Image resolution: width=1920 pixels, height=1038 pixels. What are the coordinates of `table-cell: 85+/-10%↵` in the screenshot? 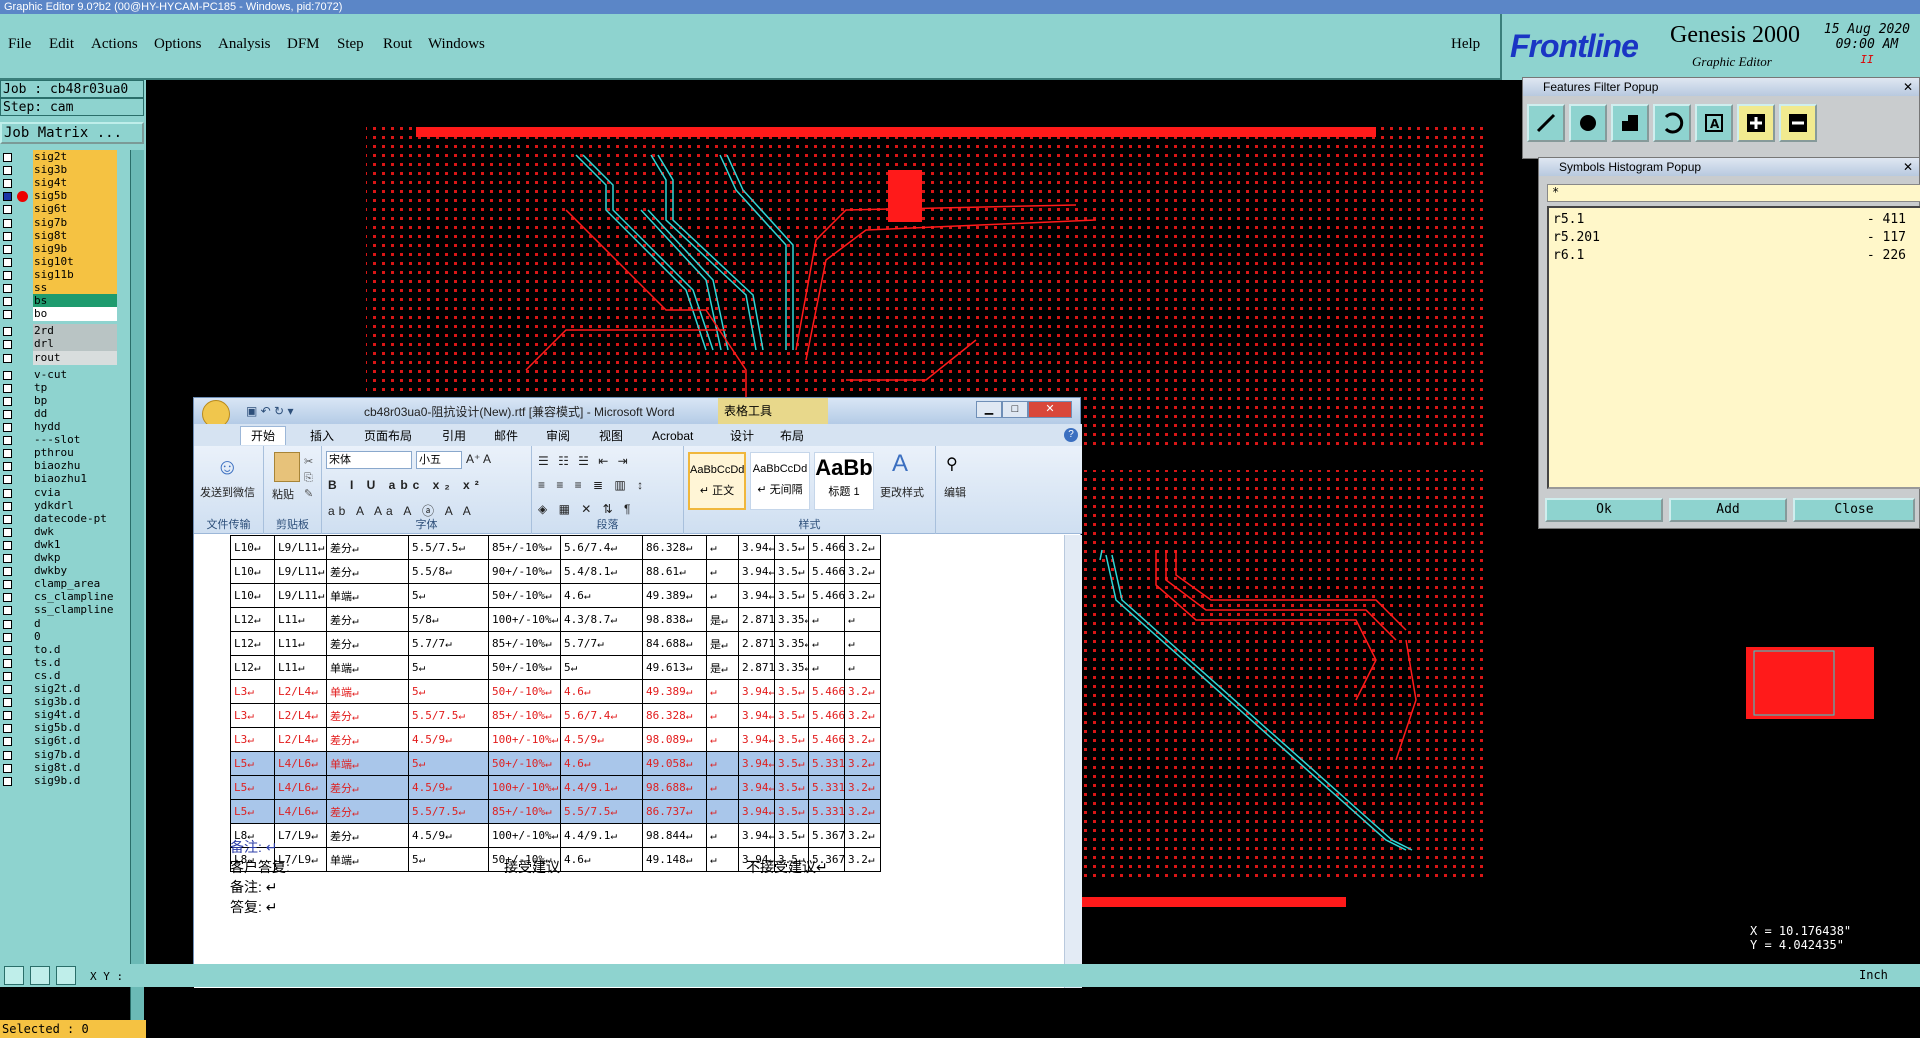 It's located at (524, 715).